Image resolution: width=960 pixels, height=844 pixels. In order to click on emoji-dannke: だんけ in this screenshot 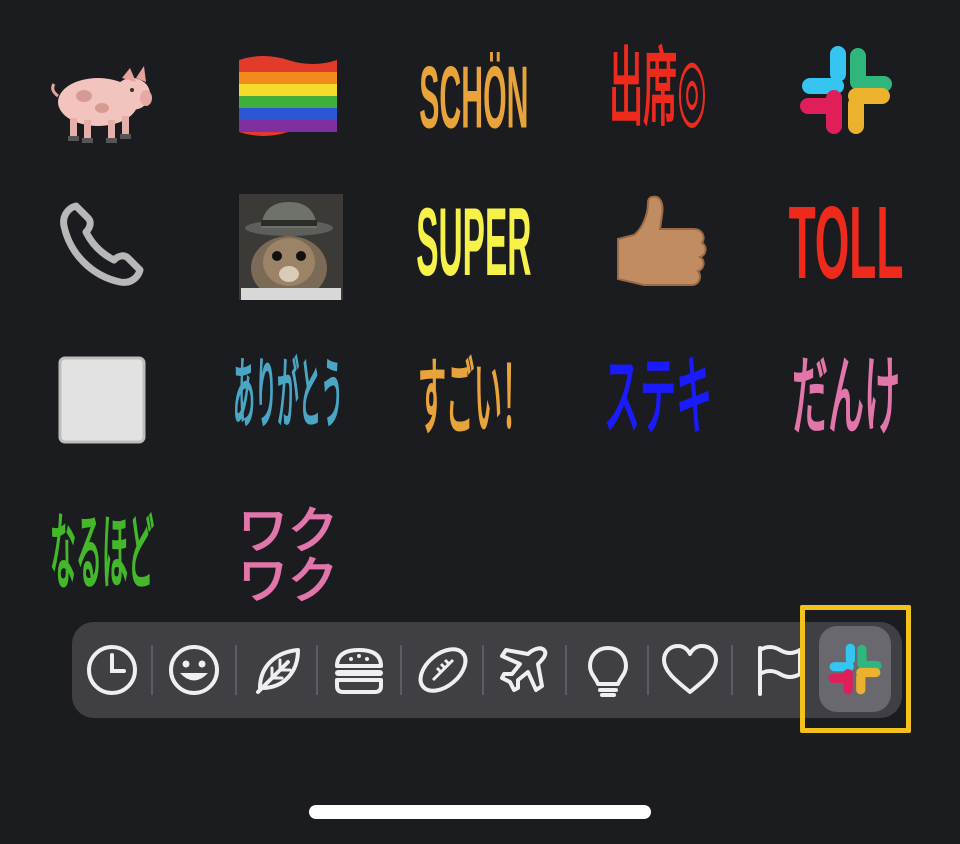, I will do `click(846, 400)`.